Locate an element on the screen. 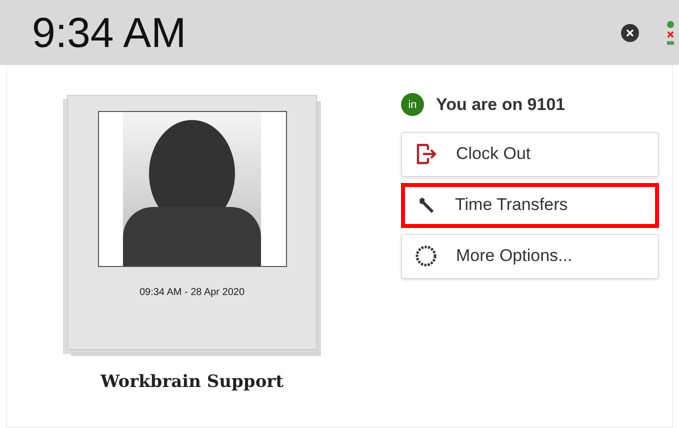 The image size is (679, 428). close-icon is located at coordinates (630, 32).